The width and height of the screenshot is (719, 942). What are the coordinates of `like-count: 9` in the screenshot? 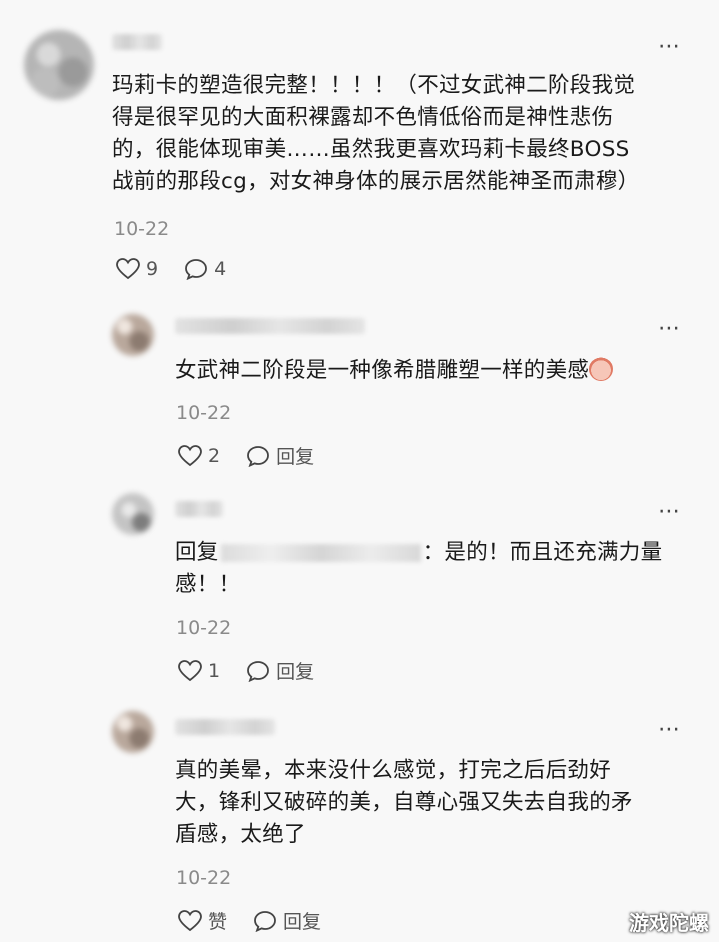 It's located at (152, 269).